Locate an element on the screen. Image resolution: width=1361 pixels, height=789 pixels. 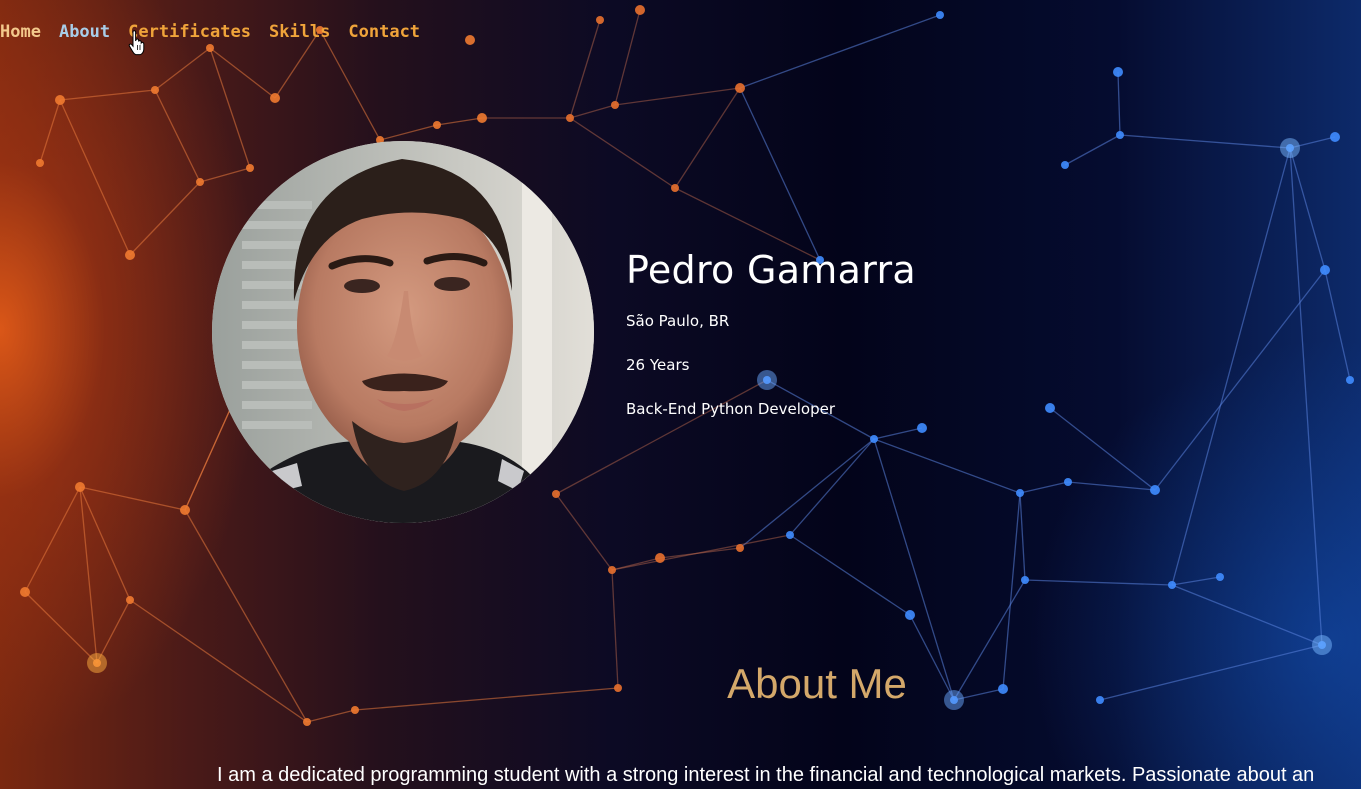
about-me-title: About Me is located at coordinates (817, 683).